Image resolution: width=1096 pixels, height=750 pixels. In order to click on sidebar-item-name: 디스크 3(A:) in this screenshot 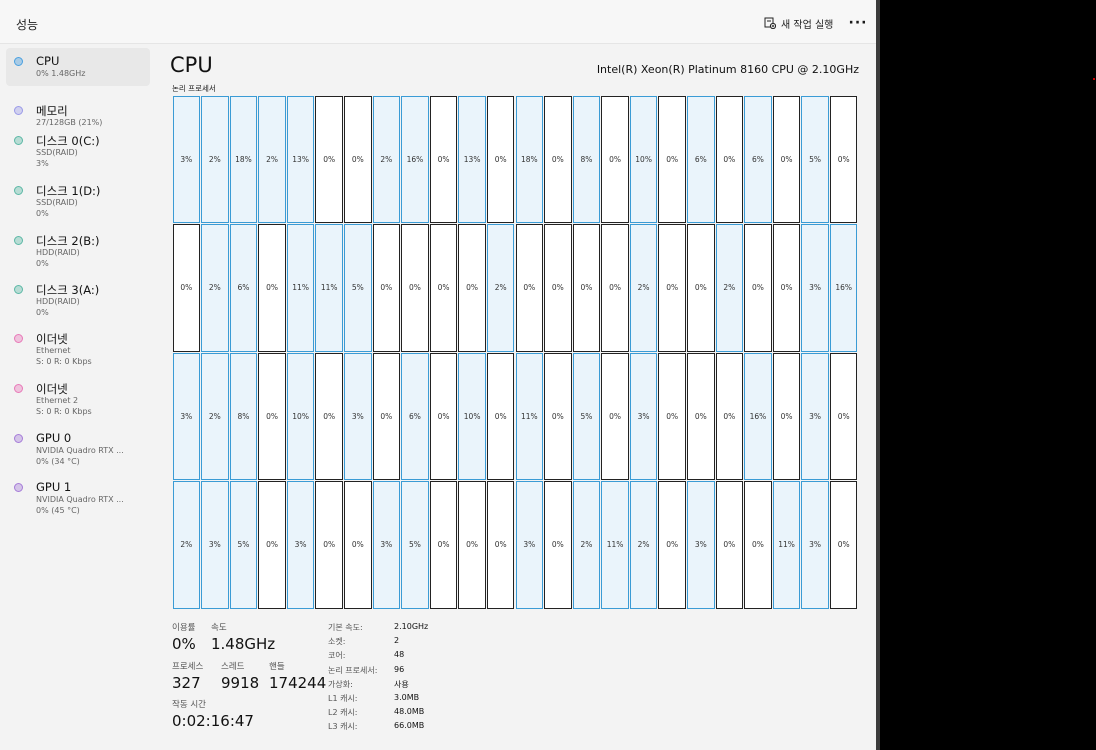, I will do `click(68, 290)`.